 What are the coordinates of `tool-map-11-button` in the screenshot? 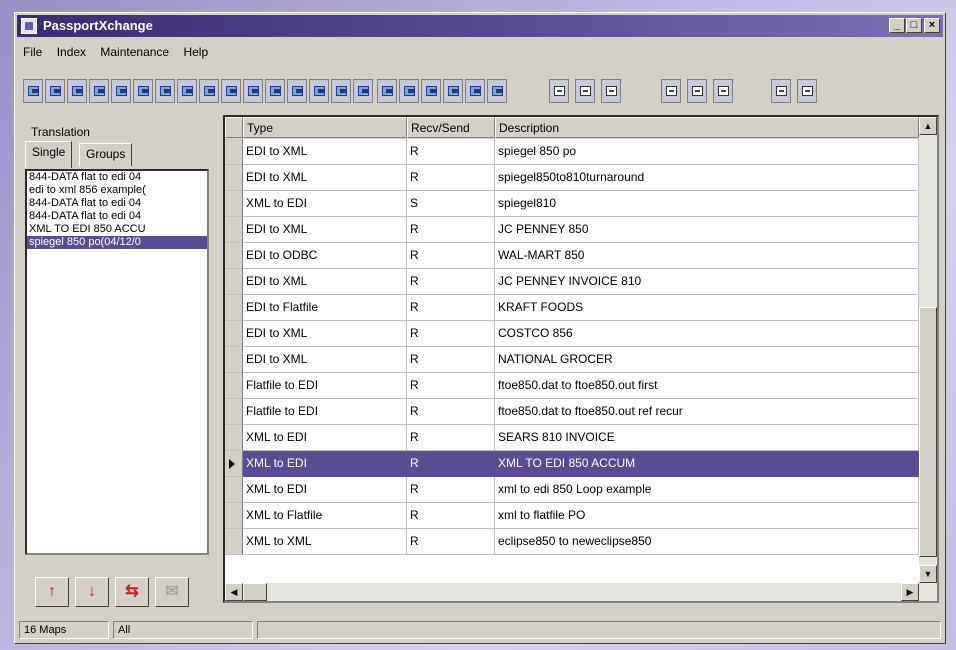 It's located at (275, 91).